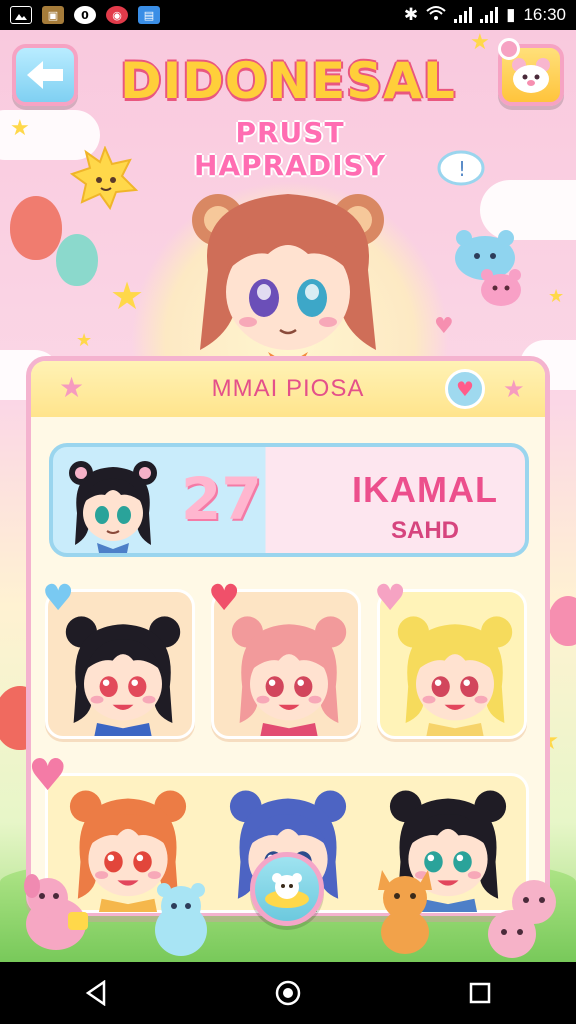 Image resolution: width=576 pixels, height=1024 pixels. What do you see at coordinates (48, 775) in the screenshot?
I see `gold-heart-icon: ♥` at bounding box center [48, 775].